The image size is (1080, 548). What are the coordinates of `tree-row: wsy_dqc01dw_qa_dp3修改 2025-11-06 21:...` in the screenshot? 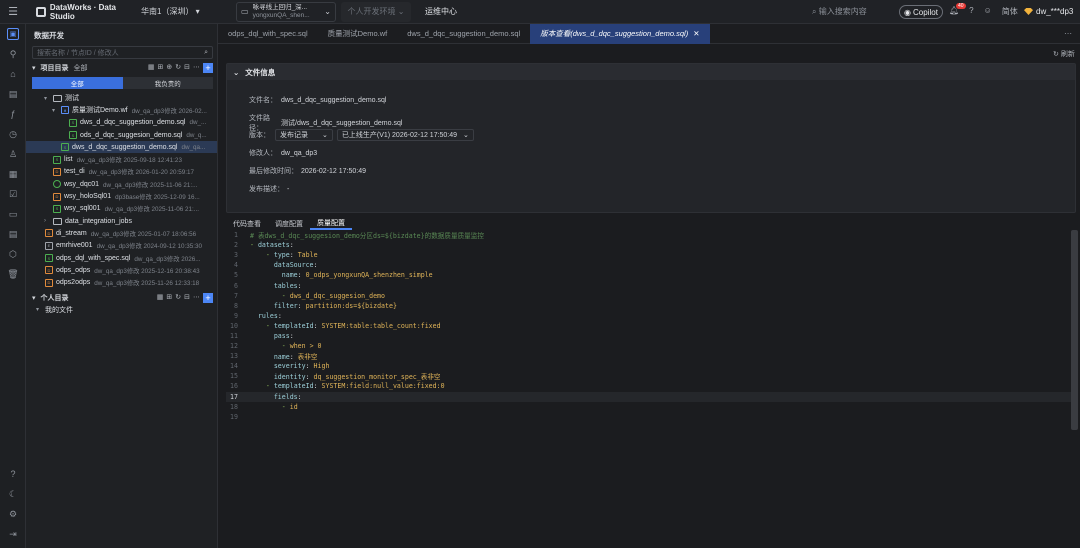 It's located at (121, 184).